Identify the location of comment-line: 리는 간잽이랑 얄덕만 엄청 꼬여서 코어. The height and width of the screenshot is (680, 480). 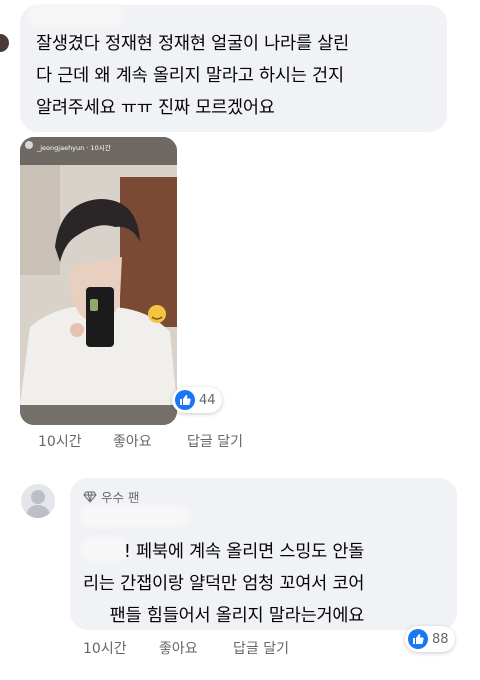
(224, 584).